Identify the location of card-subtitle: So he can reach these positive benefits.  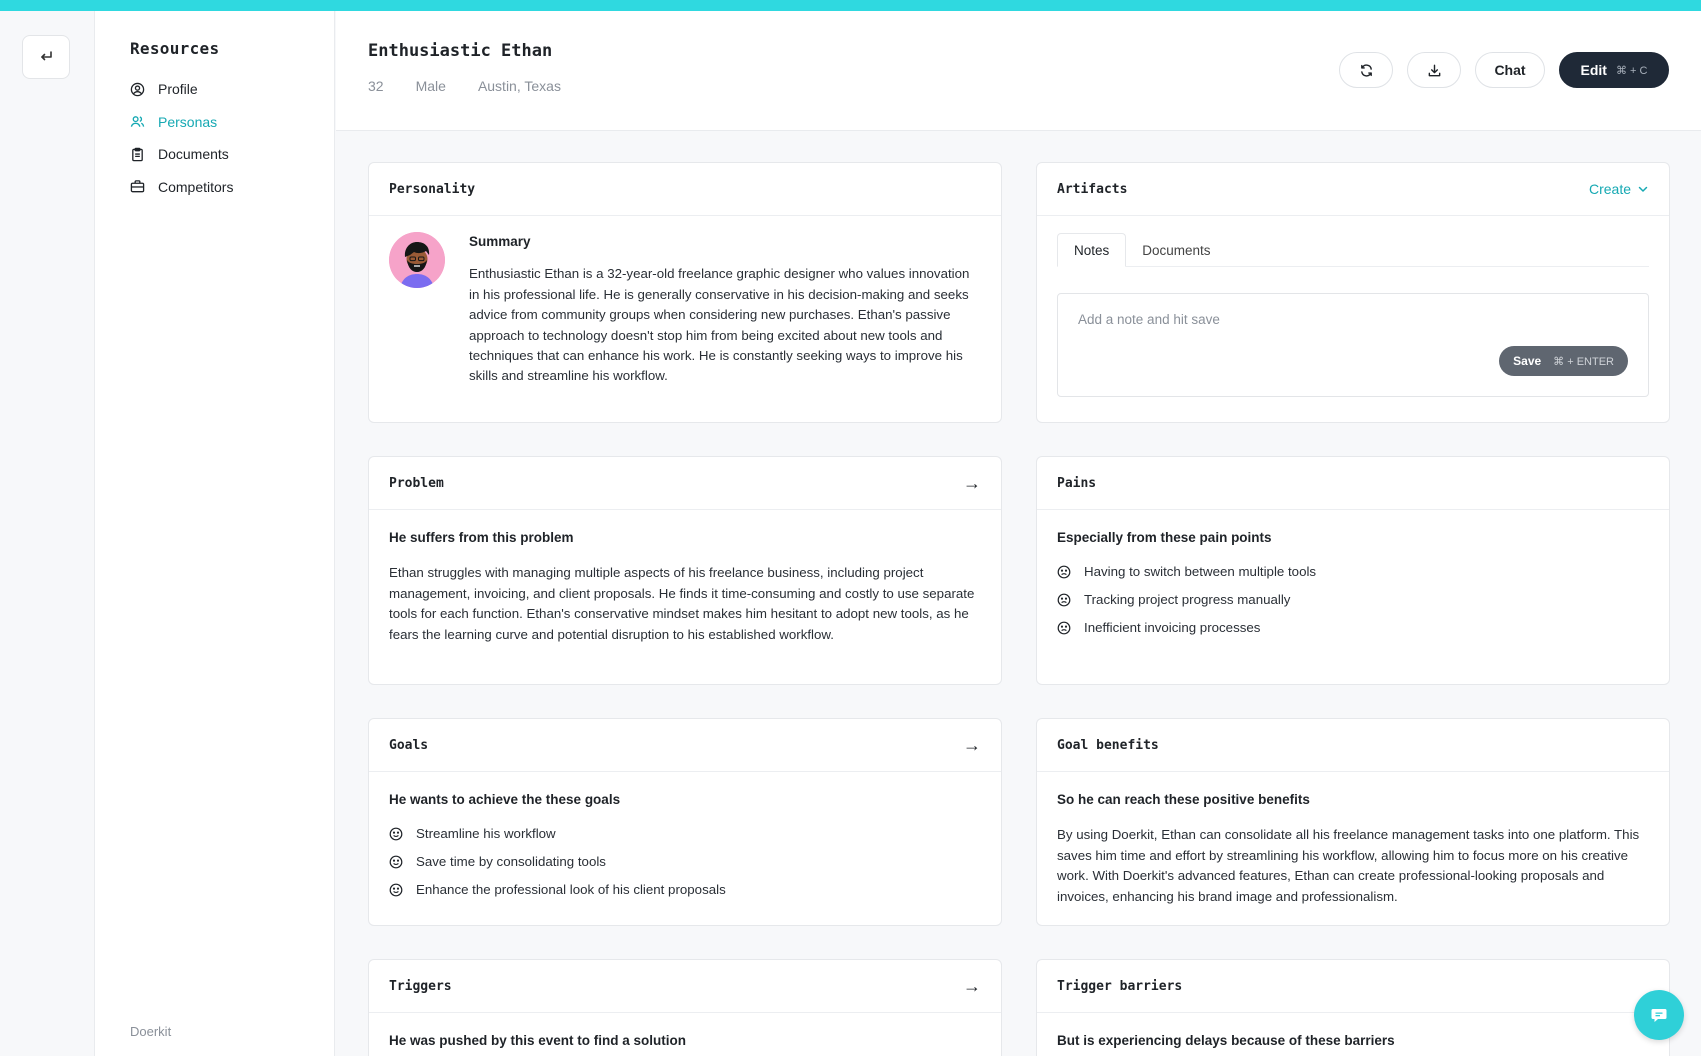
(1183, 799).